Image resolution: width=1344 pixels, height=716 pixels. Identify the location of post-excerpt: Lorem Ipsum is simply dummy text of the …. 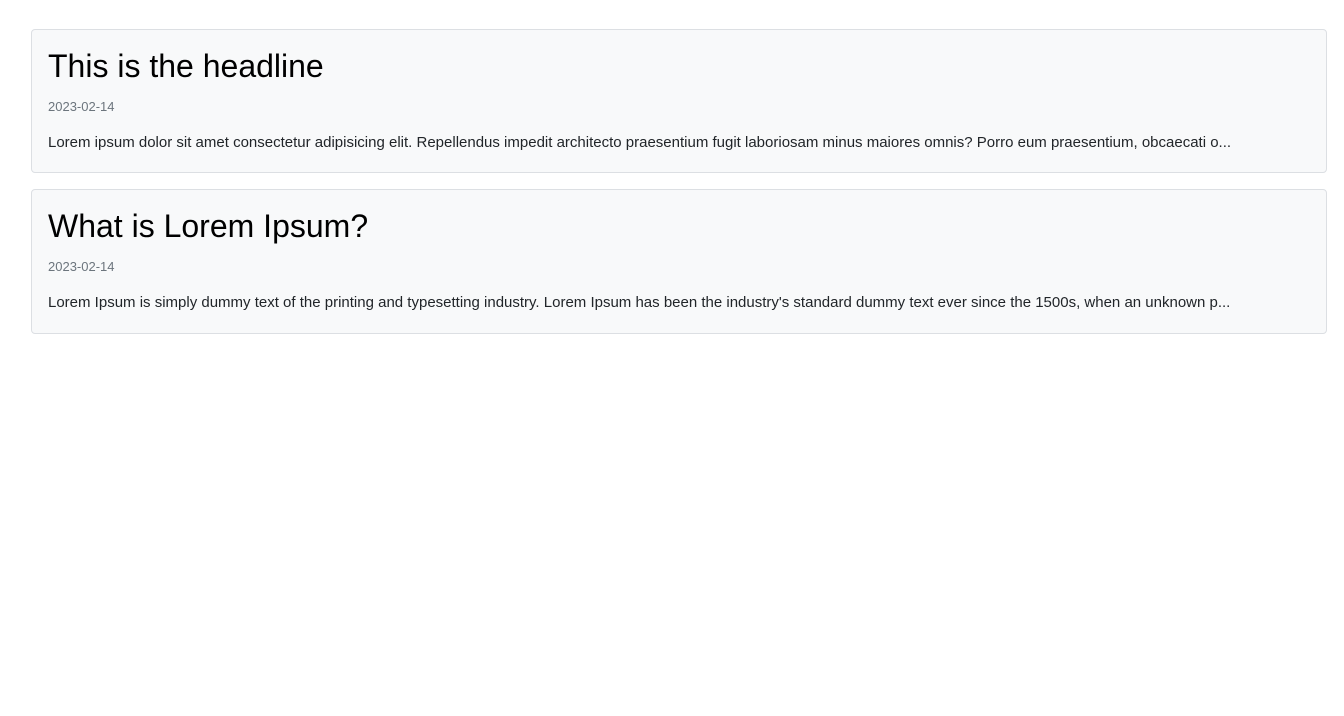
(639, 302).